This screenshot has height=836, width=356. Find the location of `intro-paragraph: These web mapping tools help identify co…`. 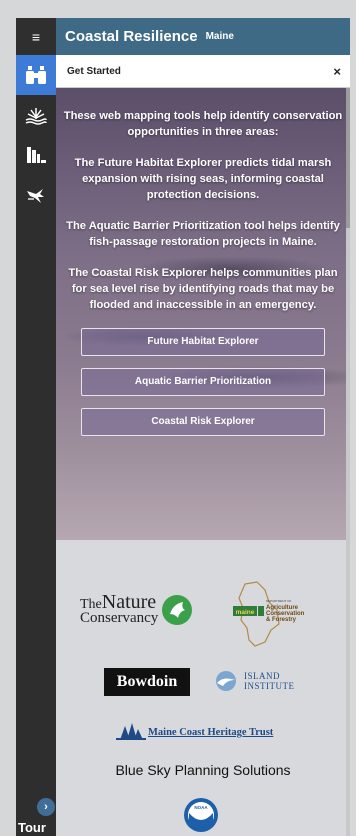

intro-paragraph: These web mapping tools help identify co… is located at coordinates (203, 124).